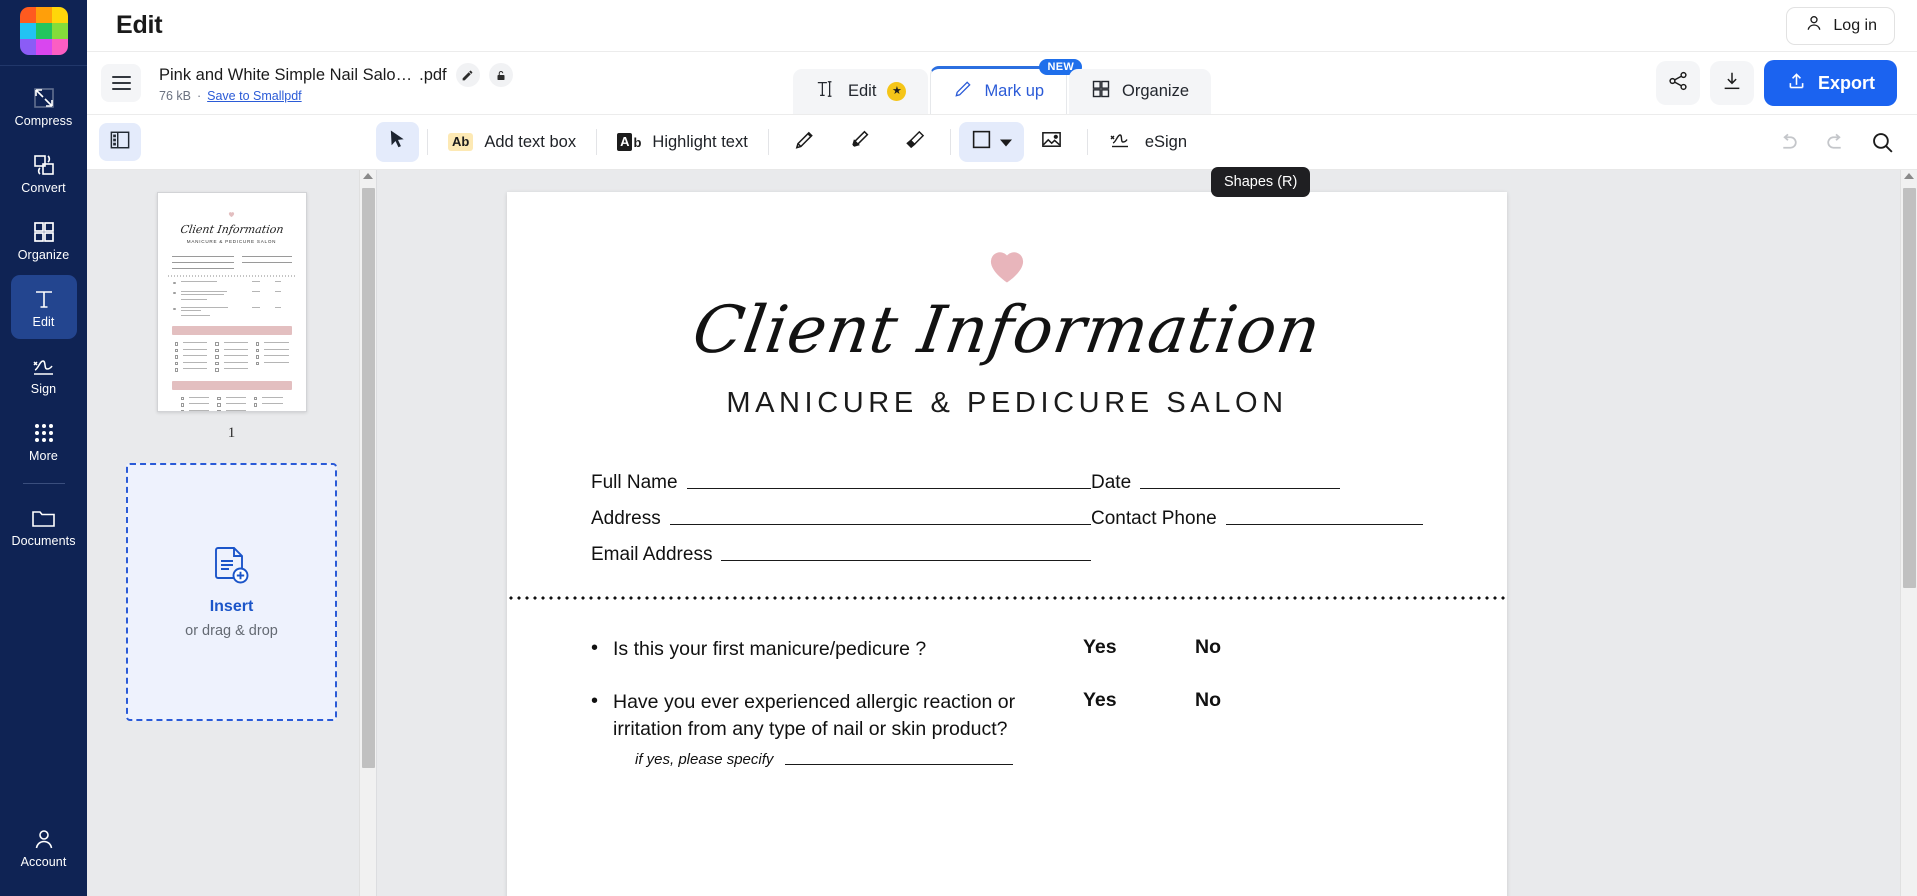 The height and width of the screenshot is (896, 1917). What do you see at coordinates (1882, 142) in the screenshot?
I see `search-button` at bounding box center [1882, 142].